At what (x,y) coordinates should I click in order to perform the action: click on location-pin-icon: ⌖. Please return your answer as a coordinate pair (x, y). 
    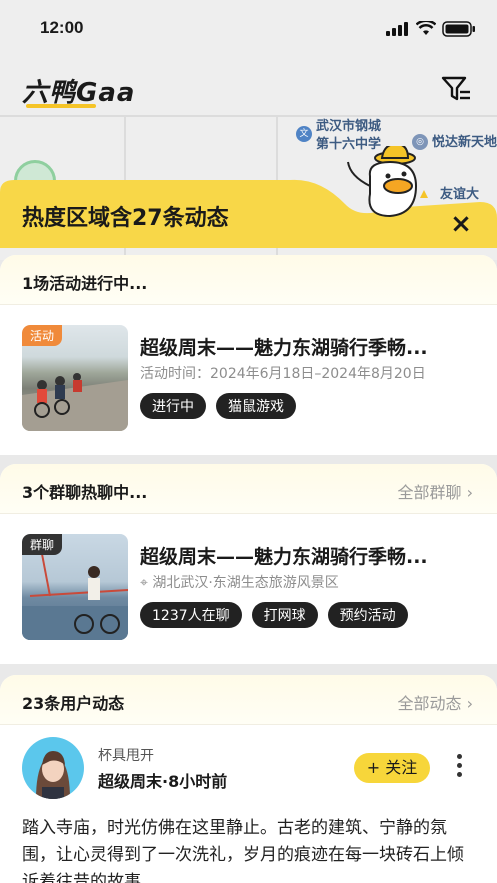
    Looking at the image, I should click on (144, 583).